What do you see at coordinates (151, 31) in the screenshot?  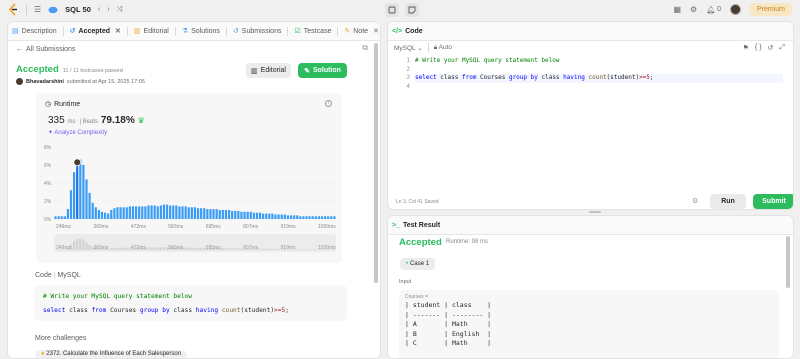 I see `tab-editorial: ▥ Editorial` at bounding box center [151, 31].